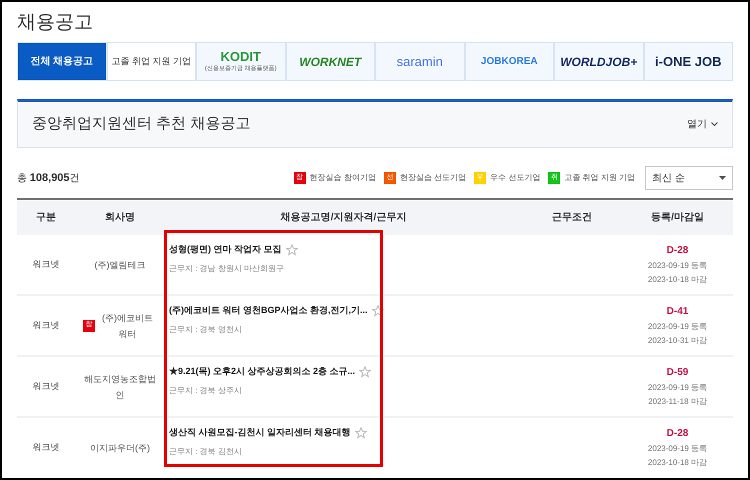 This screenshot has width=750, height=480. What do you see at coordinates (599, 178) in the screenshot?
I see `legend-label: 고졸 취업 지원 기업` at bounding box center [599, 178].